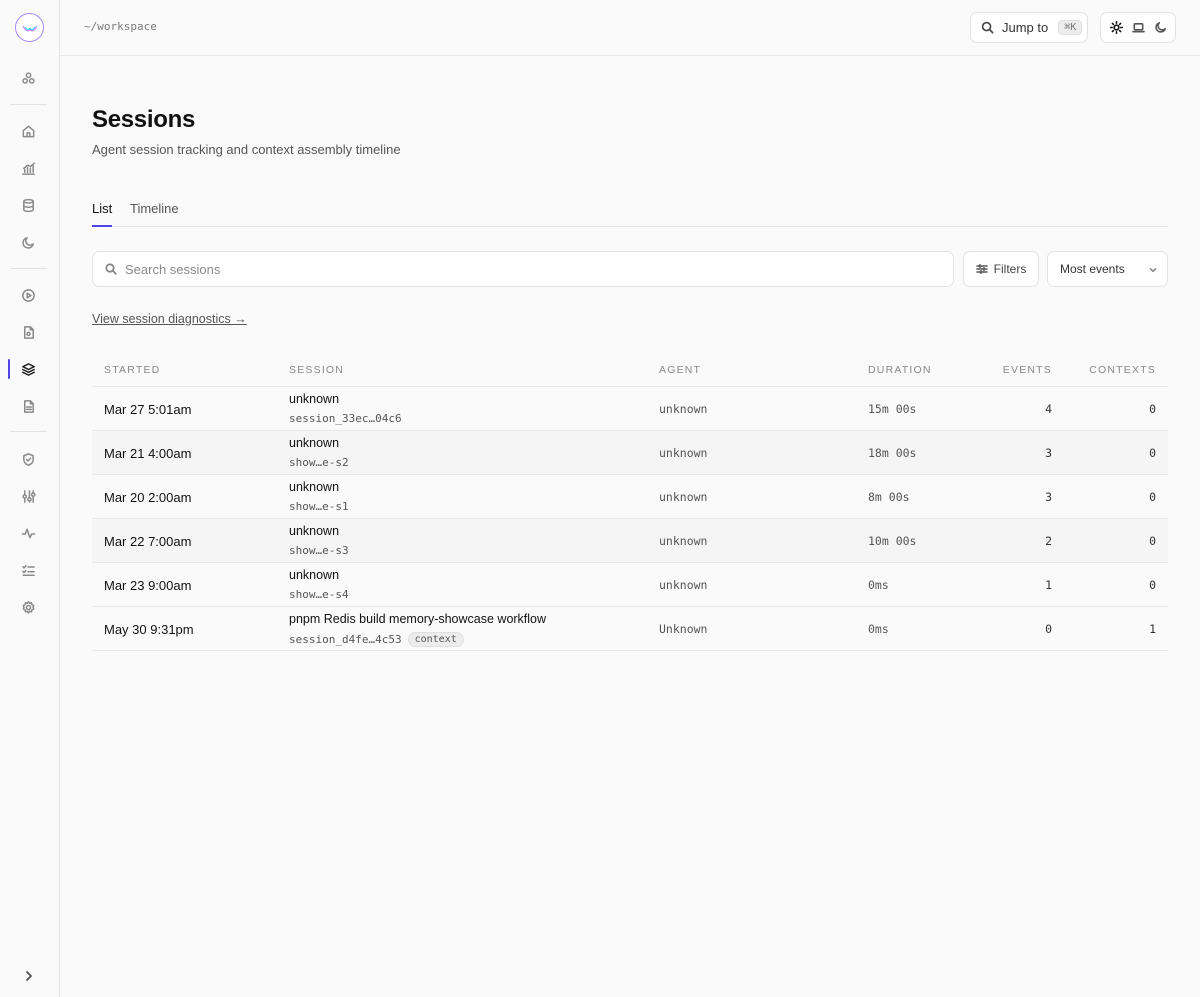 The width and height of the screenshot is (1200, 997). What do you see at coordinates (892, 409) in the screenshot?
I see `cell-duration: 15m 00s` at bounding box center [892, 409].